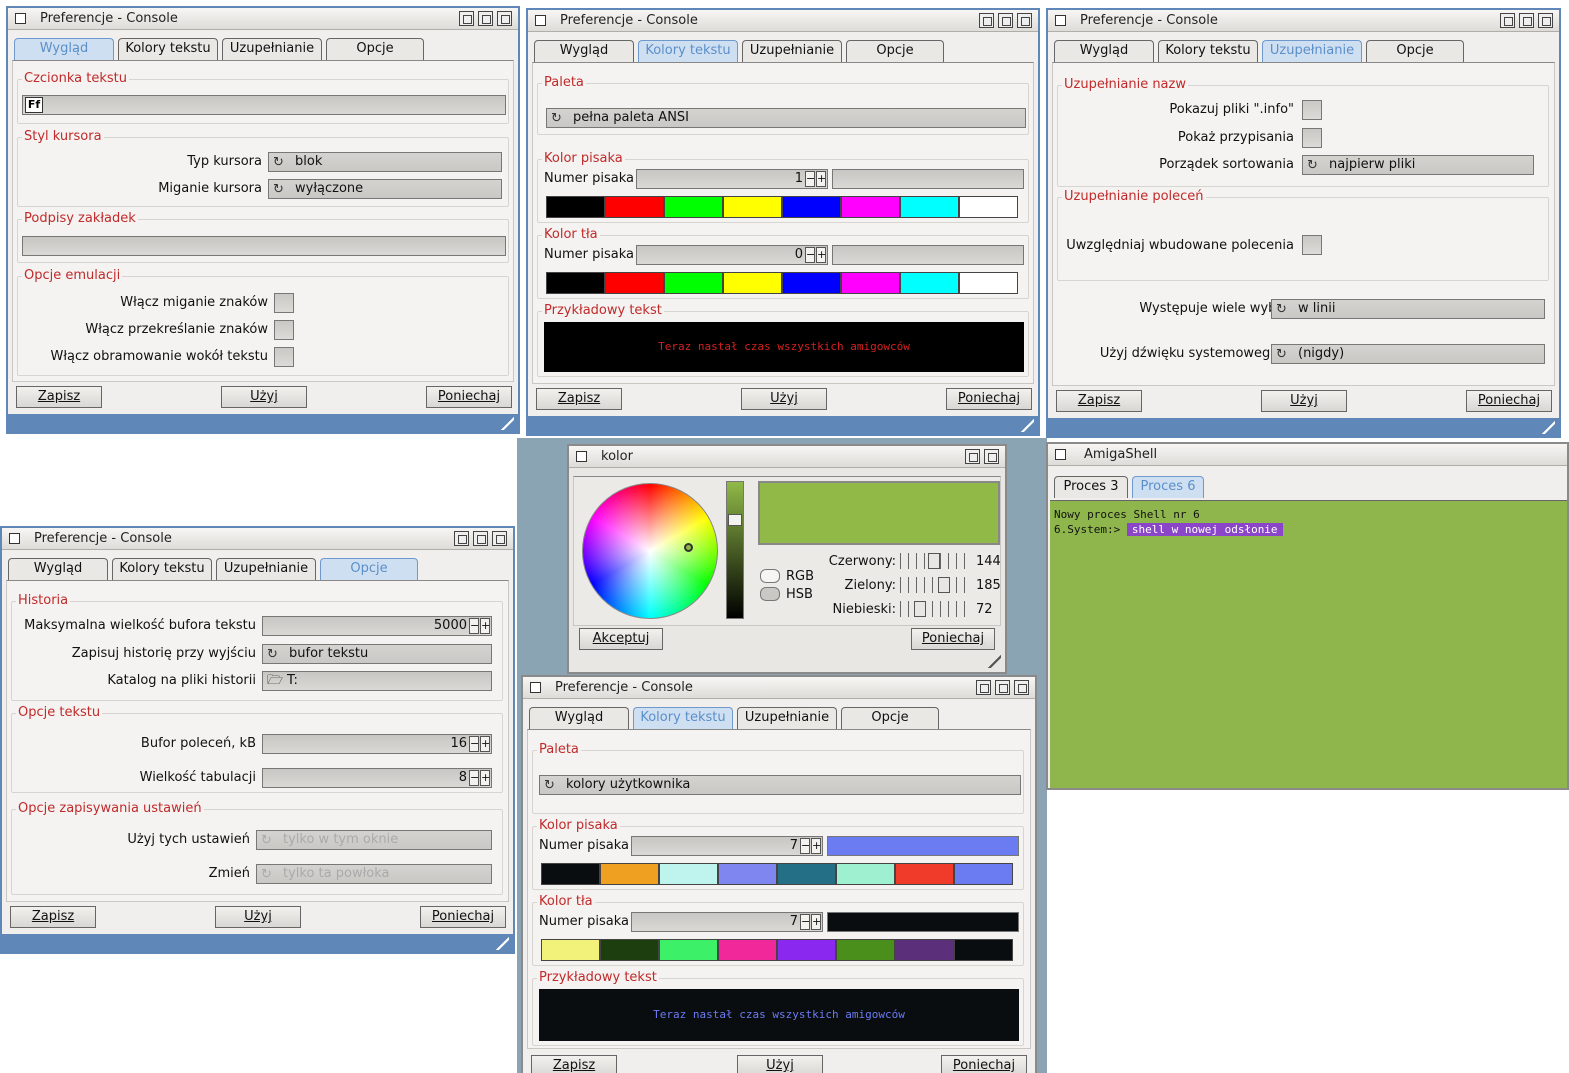 This screenshot has width=1569, height=1073. I want to click on cursor-blink-cycle: ↻ wyłączone, so click(385, 189).